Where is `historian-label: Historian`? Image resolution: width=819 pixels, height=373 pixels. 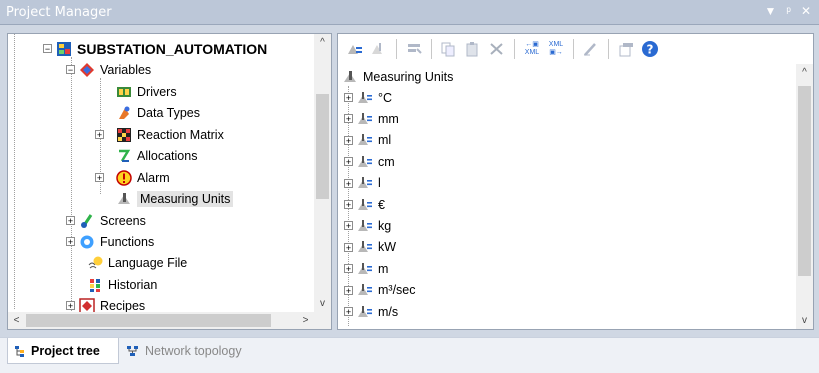
historian-label: Historian is located at coordinates (133, 284).